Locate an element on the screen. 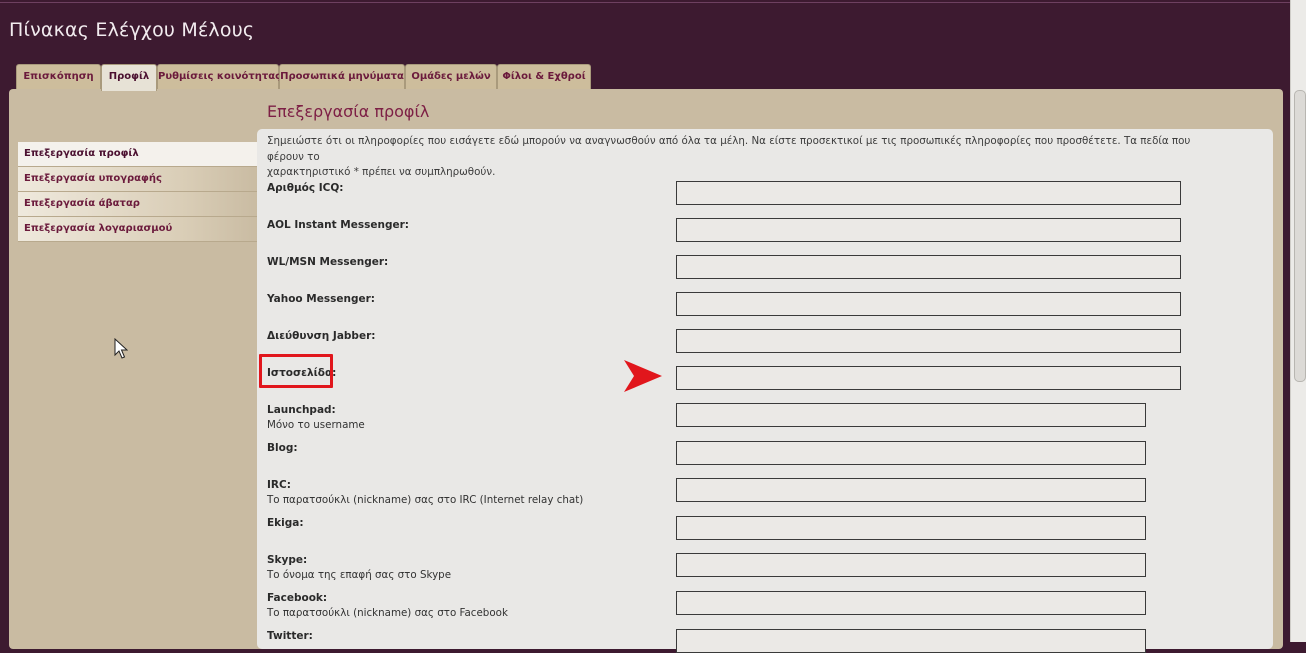  scrollbar-thumb is located at coordinates (1300, 236).